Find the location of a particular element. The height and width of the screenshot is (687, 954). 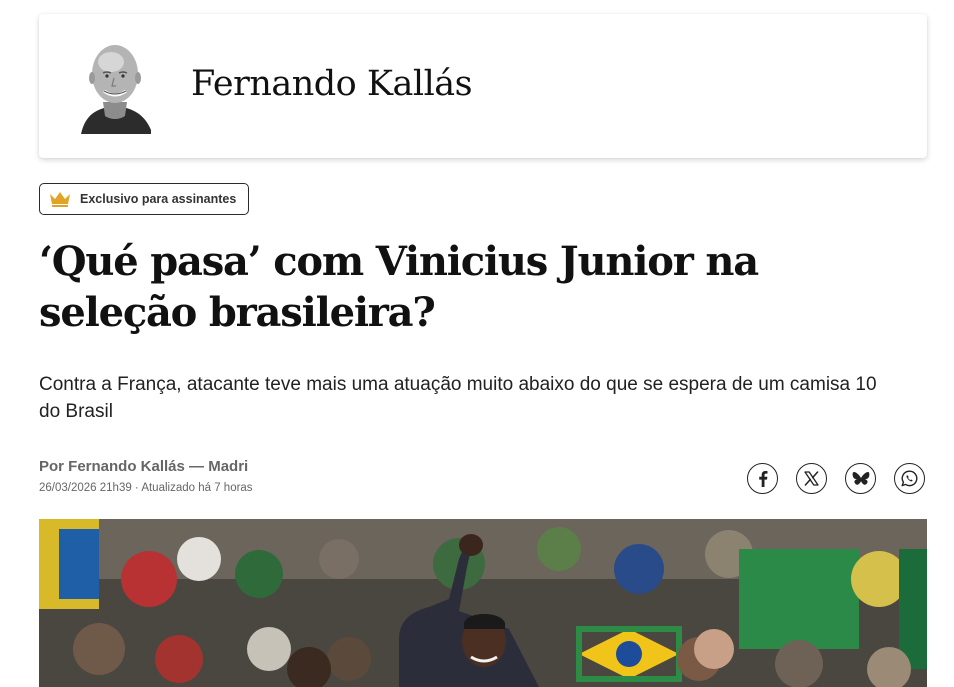

share-whatsapp-button is located at coordinates (909, 478).